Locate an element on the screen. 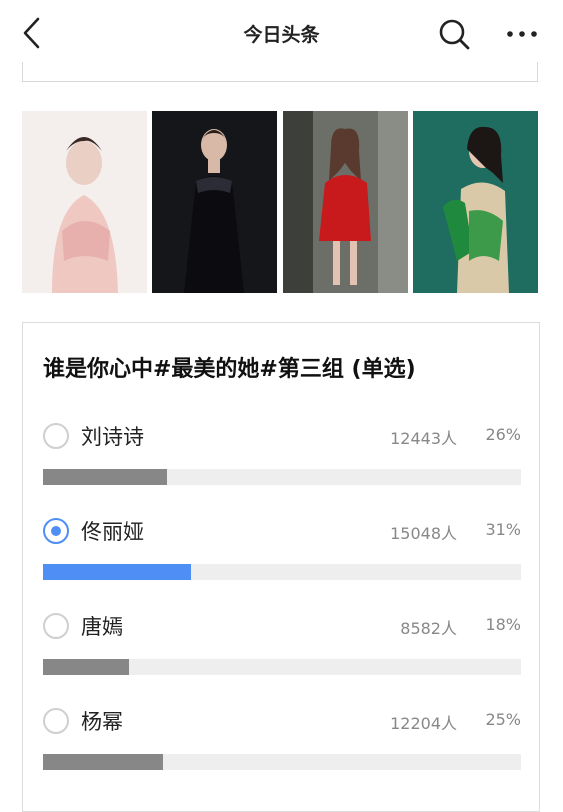  vote-percent: 31% is located at coordinates (503, 529).